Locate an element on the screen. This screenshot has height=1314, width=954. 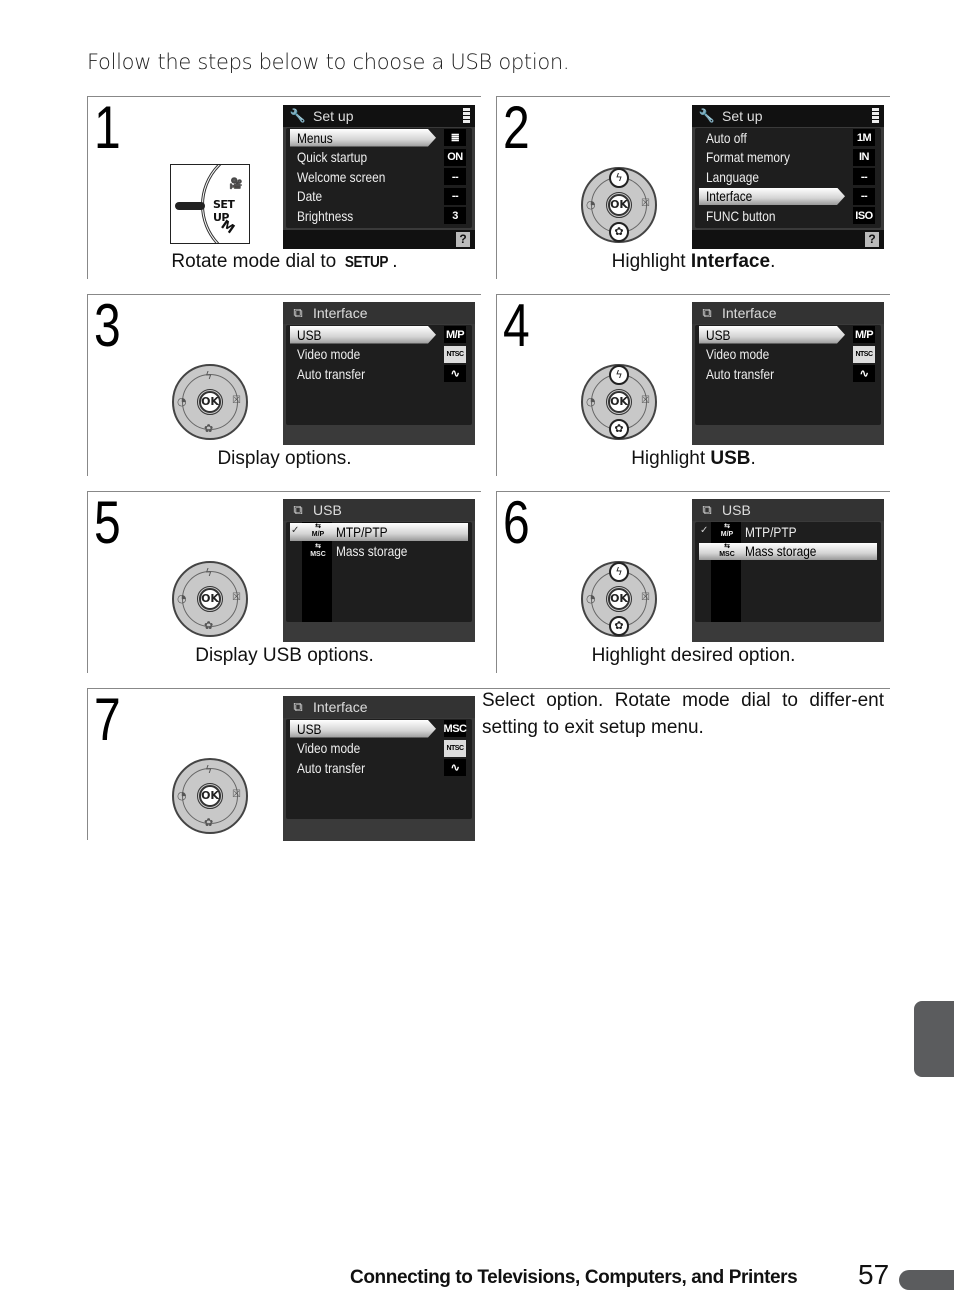
menu-row: Welcome screen -- is located at coordinates (379, 177).